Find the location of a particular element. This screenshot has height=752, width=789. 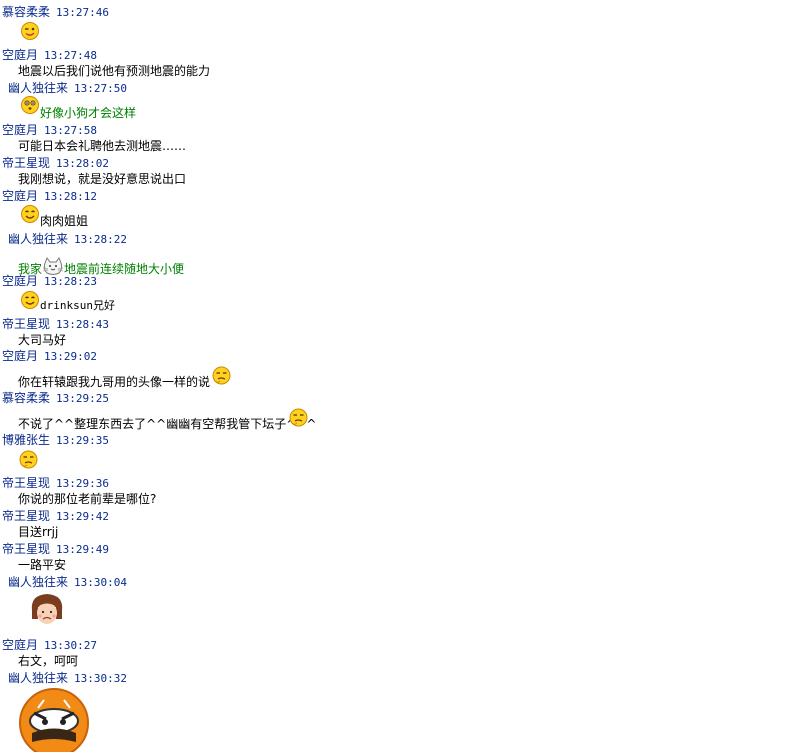

timestamp: 13:27:46 is located at coordinates (82, 12).